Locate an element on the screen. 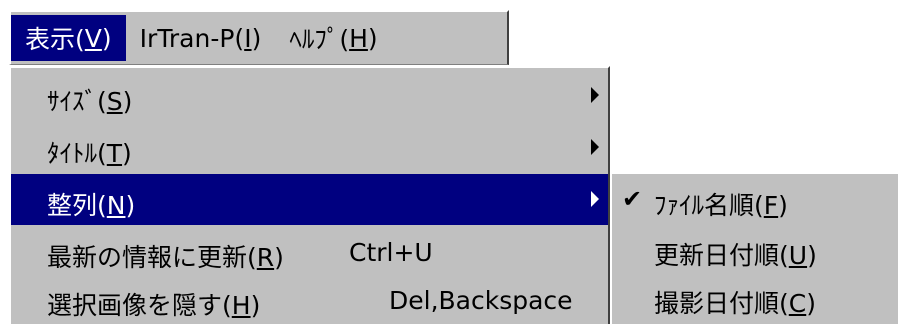 The height and width of the screenshot is (325, 898). menubar-item-help: ﾍﾙﾌﾟ(H) is located at coordinates (333, 38).